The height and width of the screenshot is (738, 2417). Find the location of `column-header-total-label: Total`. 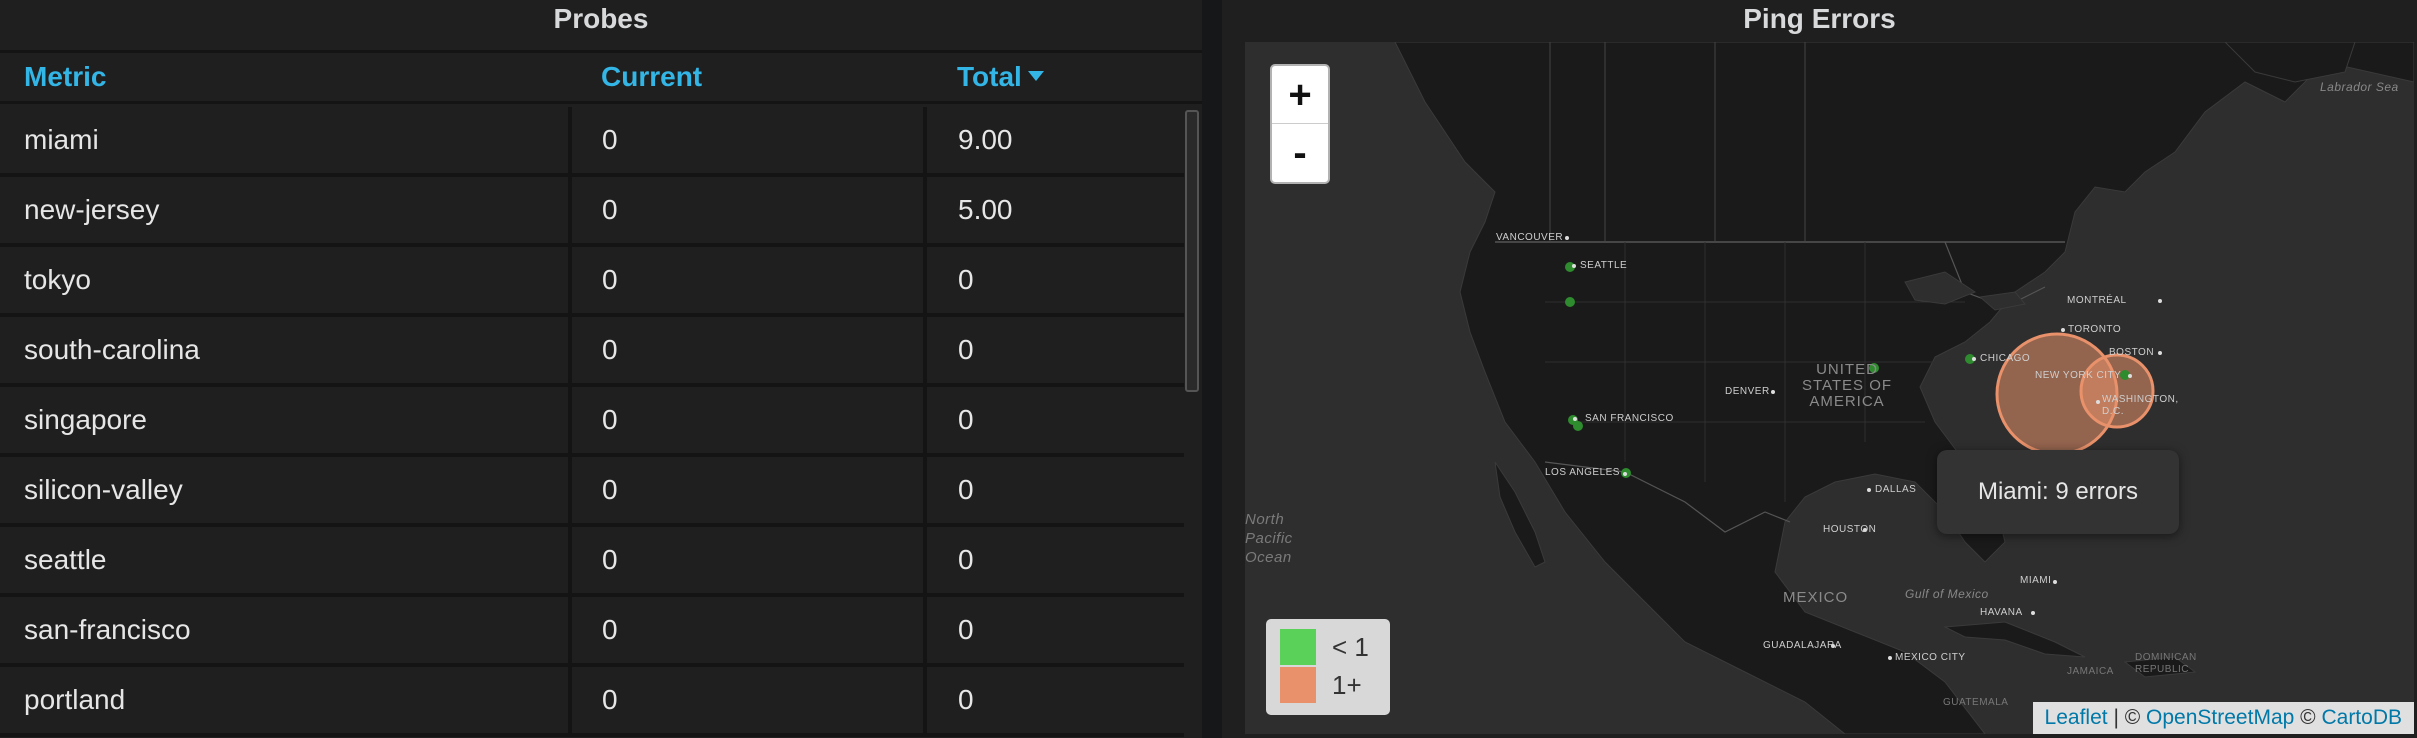

column-header-total-label: Total is located at coordinates (989, 76).